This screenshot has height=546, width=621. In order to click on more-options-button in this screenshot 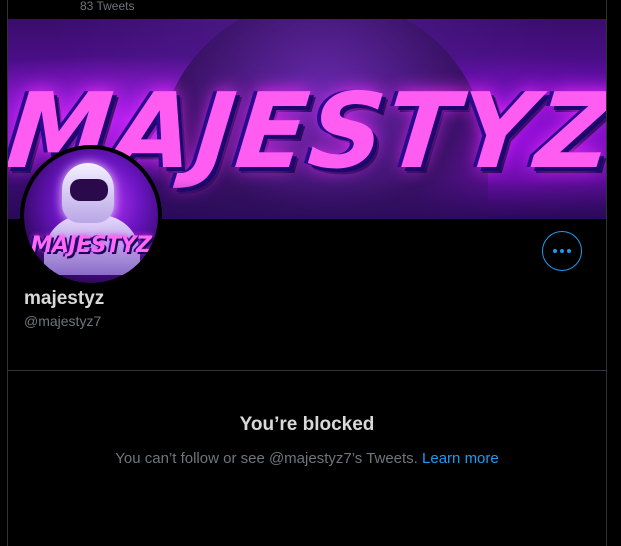, I will do `click(562, 251)`.